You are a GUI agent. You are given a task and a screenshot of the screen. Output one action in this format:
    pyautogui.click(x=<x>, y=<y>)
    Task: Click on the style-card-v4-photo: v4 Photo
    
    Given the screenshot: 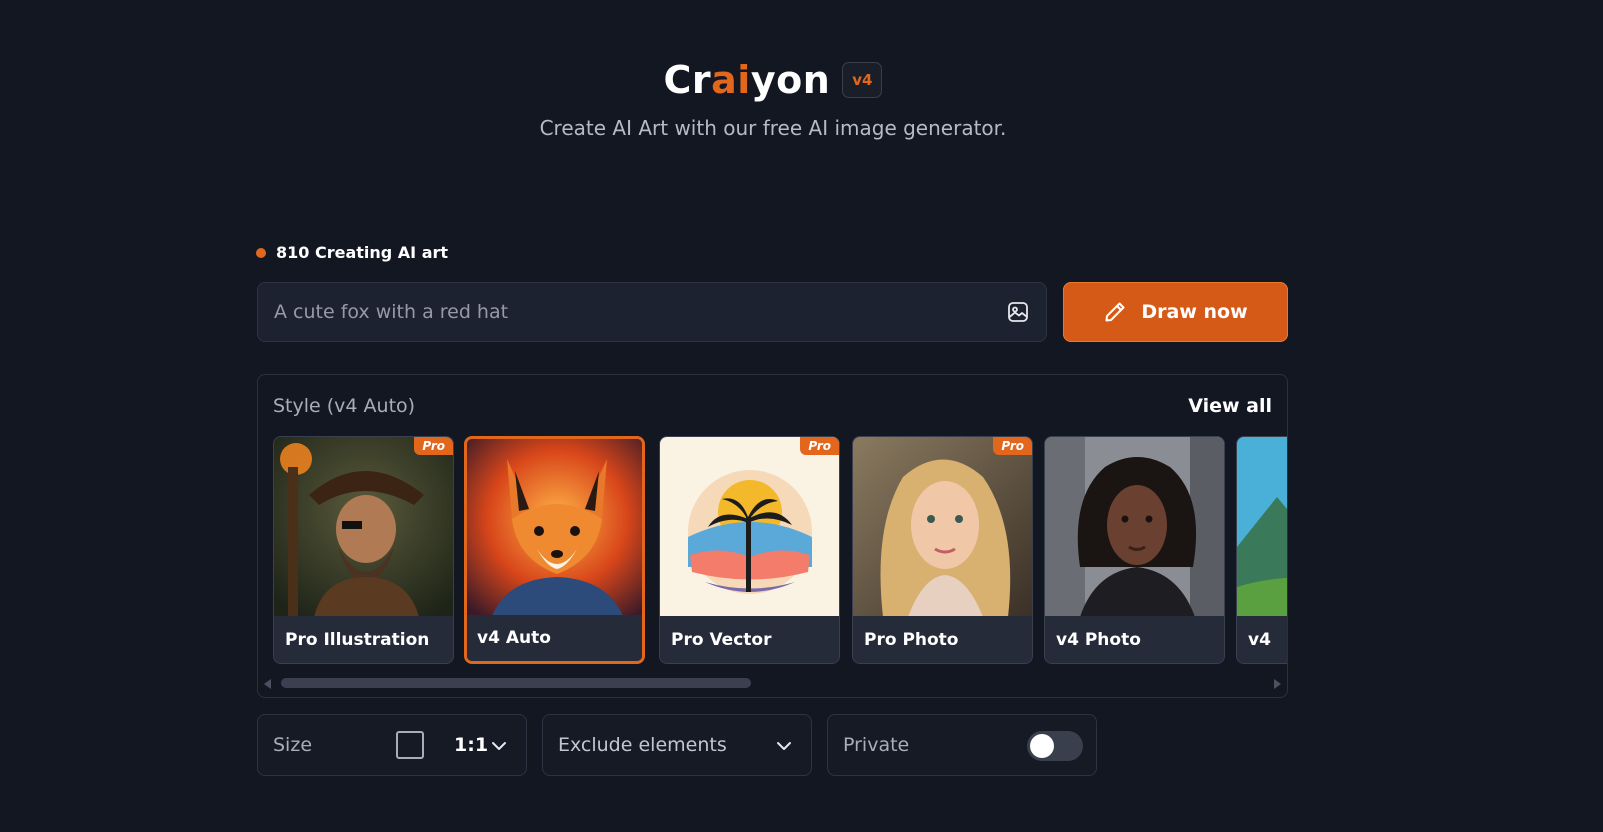 What is the action you would take?
    pyautogui.click(x=1134, y=550)
    